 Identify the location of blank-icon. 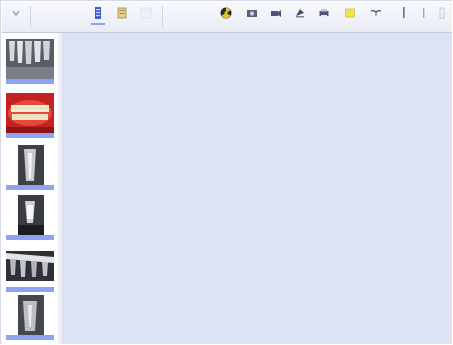
(146, 13).